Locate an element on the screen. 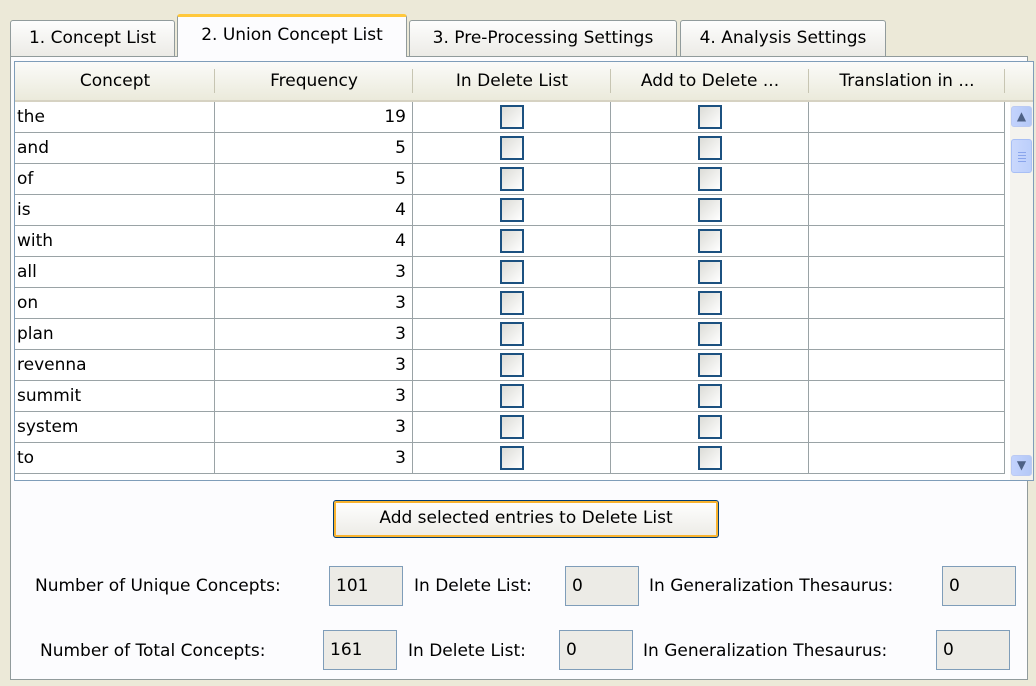 The height and width of the screenshot is (686, 1036). unique-thesaurus-field: 0 is located at coordinates (979, 586).